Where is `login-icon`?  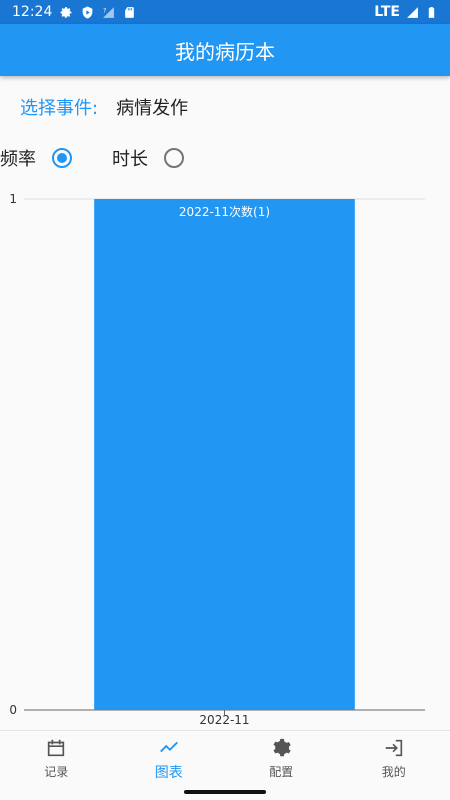 login-icon is located at coordinates (393, 748).